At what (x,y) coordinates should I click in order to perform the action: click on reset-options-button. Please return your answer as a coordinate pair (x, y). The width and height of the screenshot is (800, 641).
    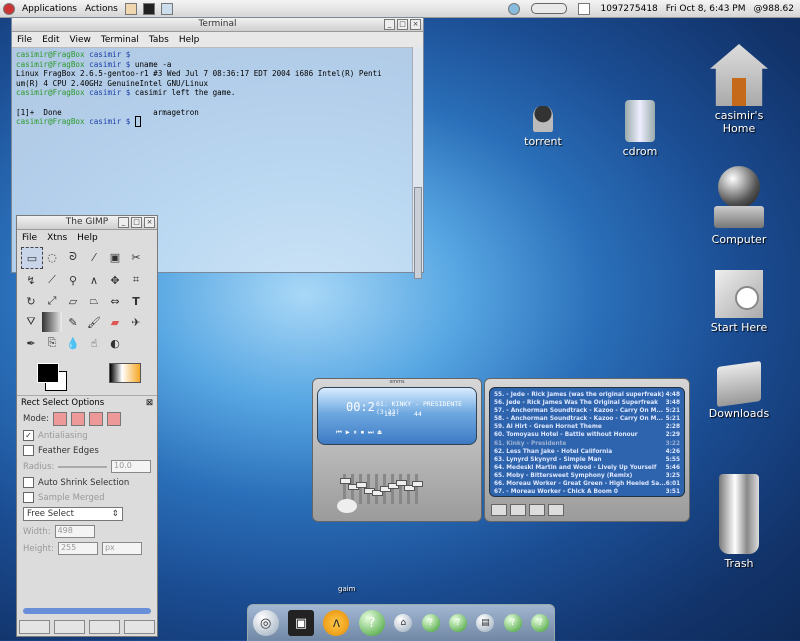
    Looking at the image, I should click on (139, 627).